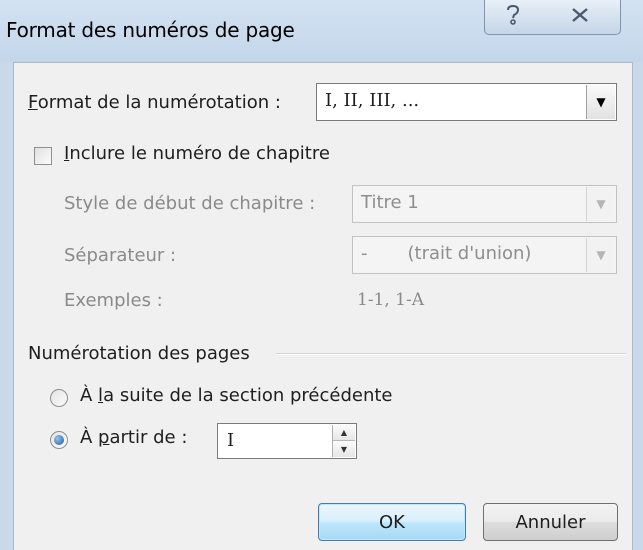  I want to click on spin-up-icon: ▲, so click(344, 433).